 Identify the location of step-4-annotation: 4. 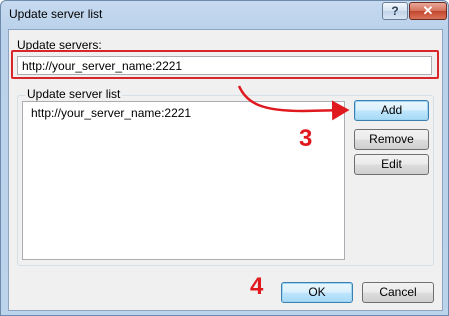
(257, 286).